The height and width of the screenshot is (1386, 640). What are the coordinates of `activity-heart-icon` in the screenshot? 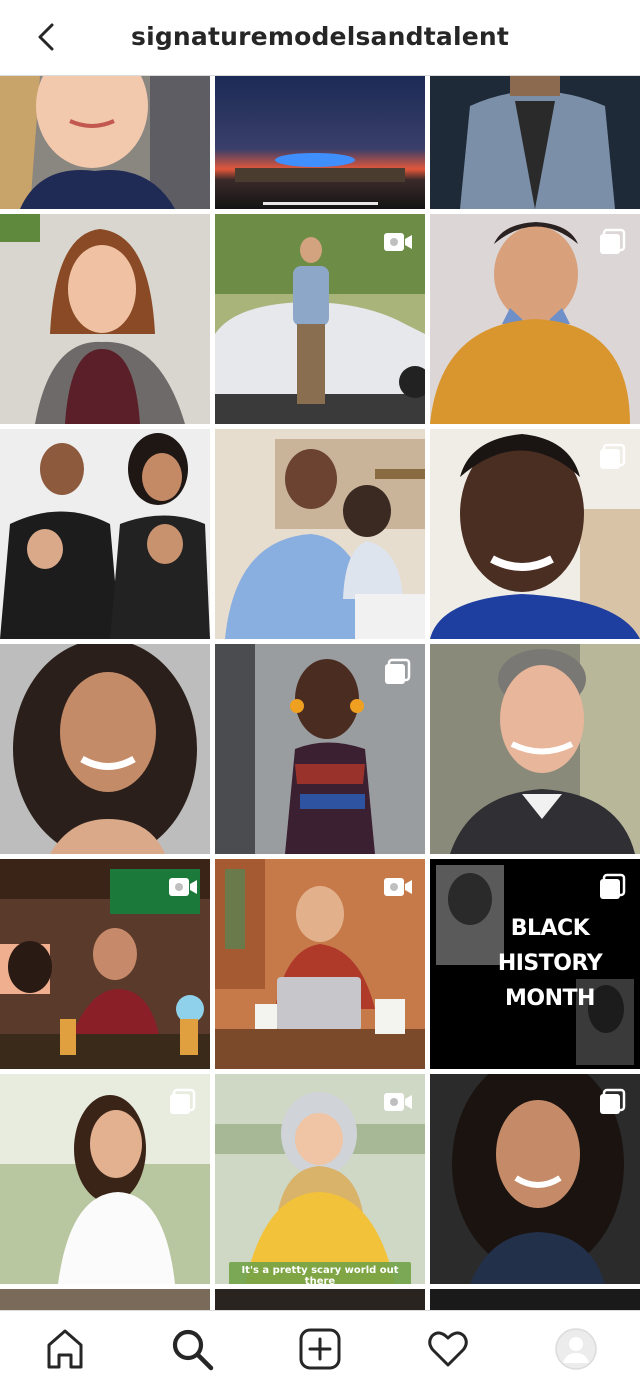 It's located at (448, 1349).